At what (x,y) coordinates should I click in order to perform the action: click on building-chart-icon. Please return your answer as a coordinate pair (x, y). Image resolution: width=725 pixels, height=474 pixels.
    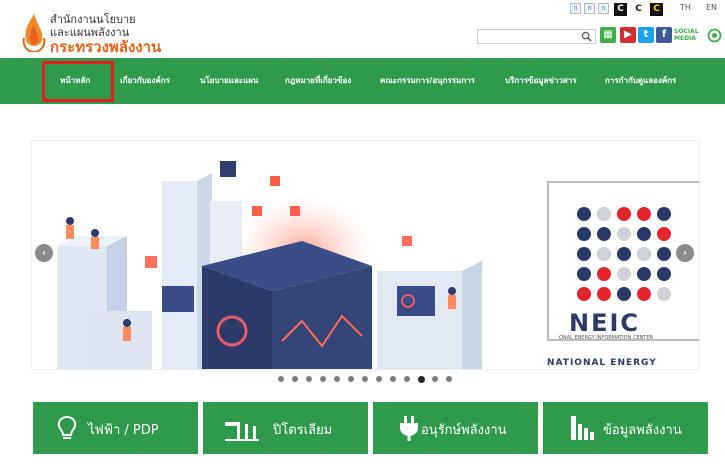
    Looking at the image, I should click on (582, 428).